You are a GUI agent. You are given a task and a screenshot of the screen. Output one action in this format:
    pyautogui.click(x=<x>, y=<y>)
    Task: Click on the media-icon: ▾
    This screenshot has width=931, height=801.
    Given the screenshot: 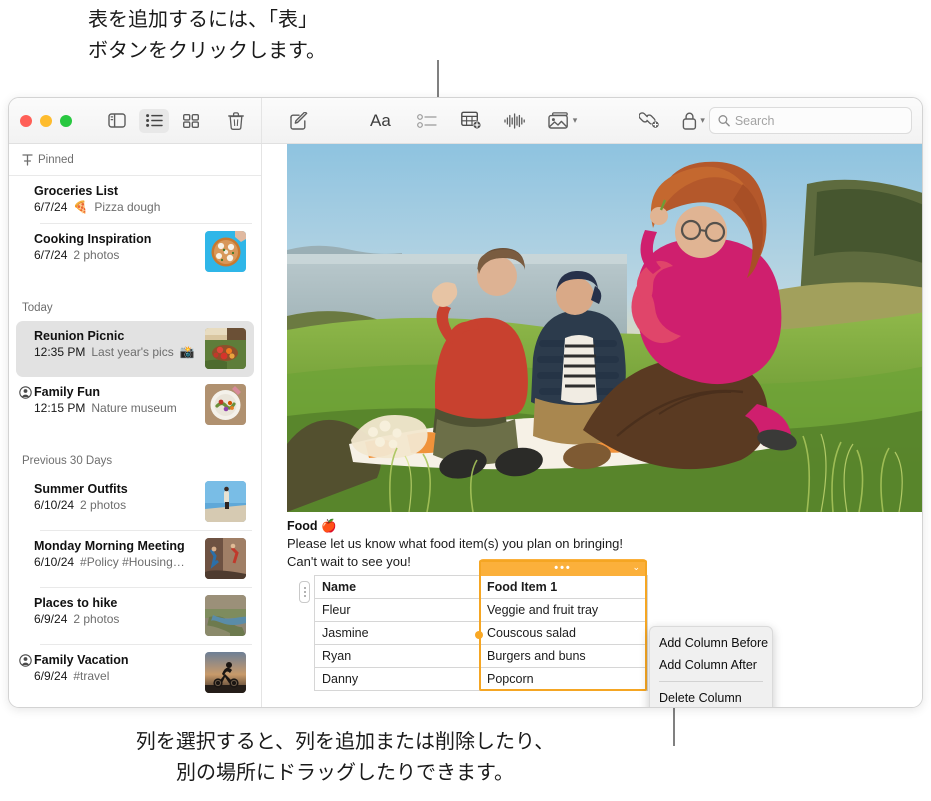 What is the action you would take?
    pyautogui.click(x=563, y=121)
    